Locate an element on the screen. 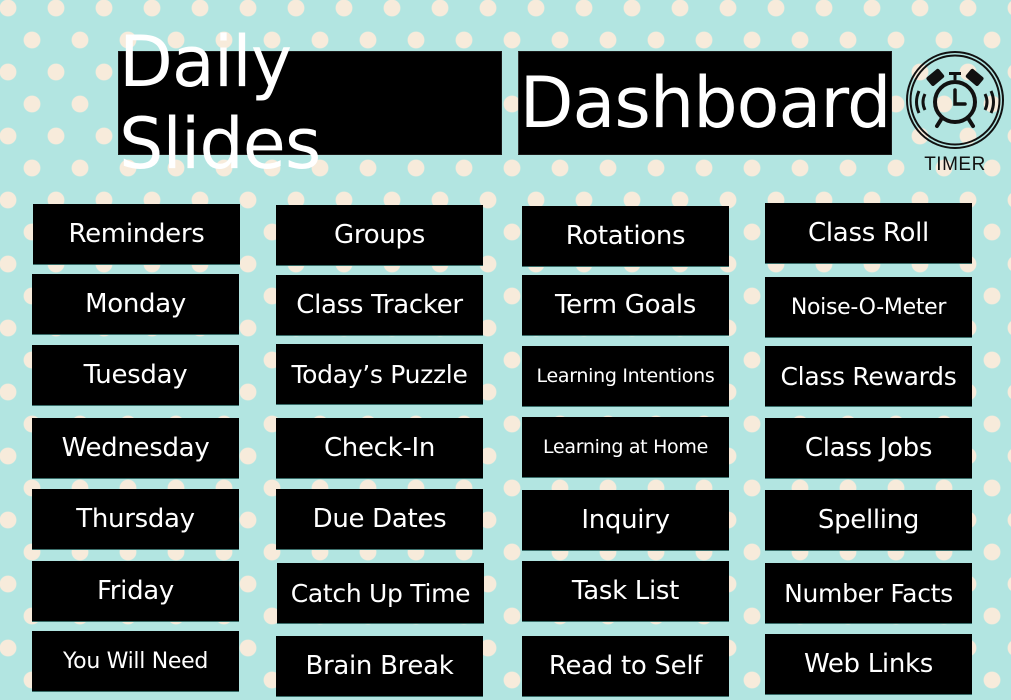 The image size is (1011, 700). button-label: Task List is located at coordinates (625, 591).